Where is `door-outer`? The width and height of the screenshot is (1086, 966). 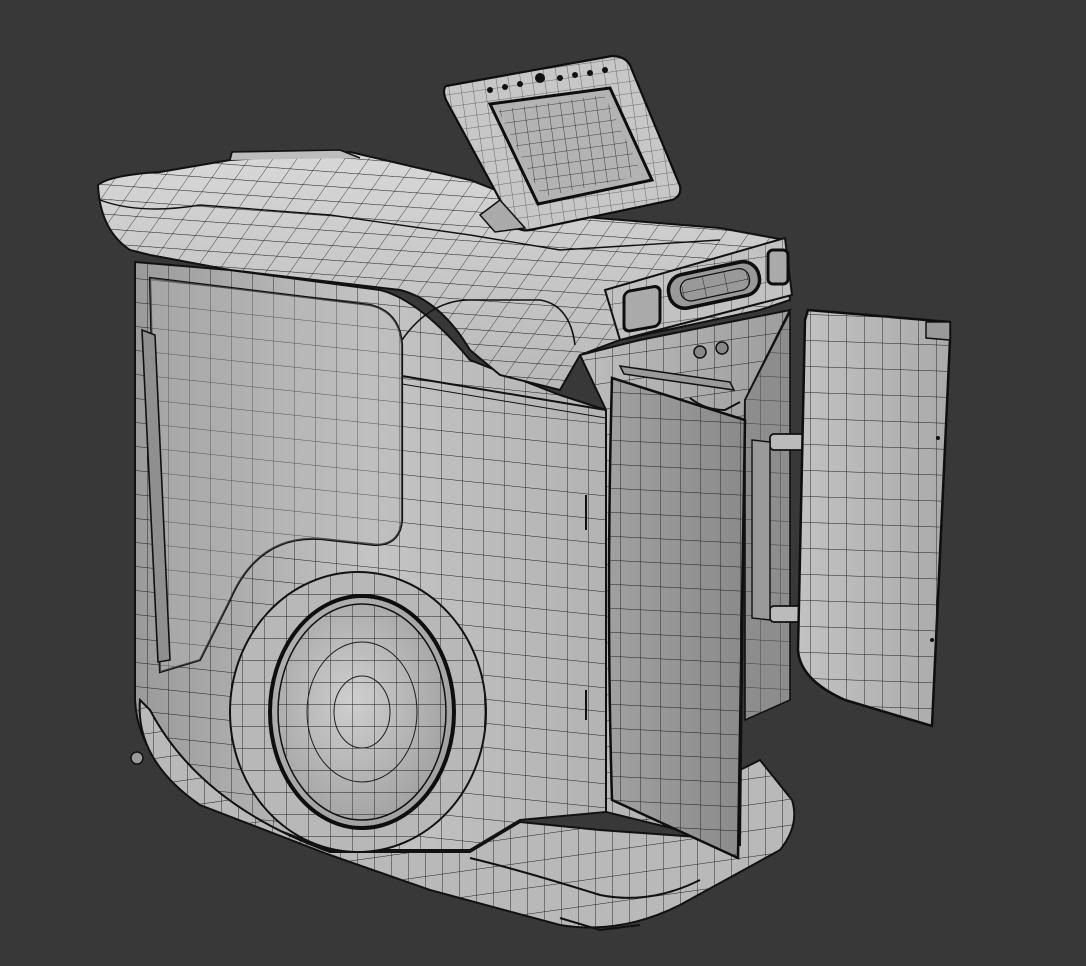
door-outer is located at coordinates (874, 518).